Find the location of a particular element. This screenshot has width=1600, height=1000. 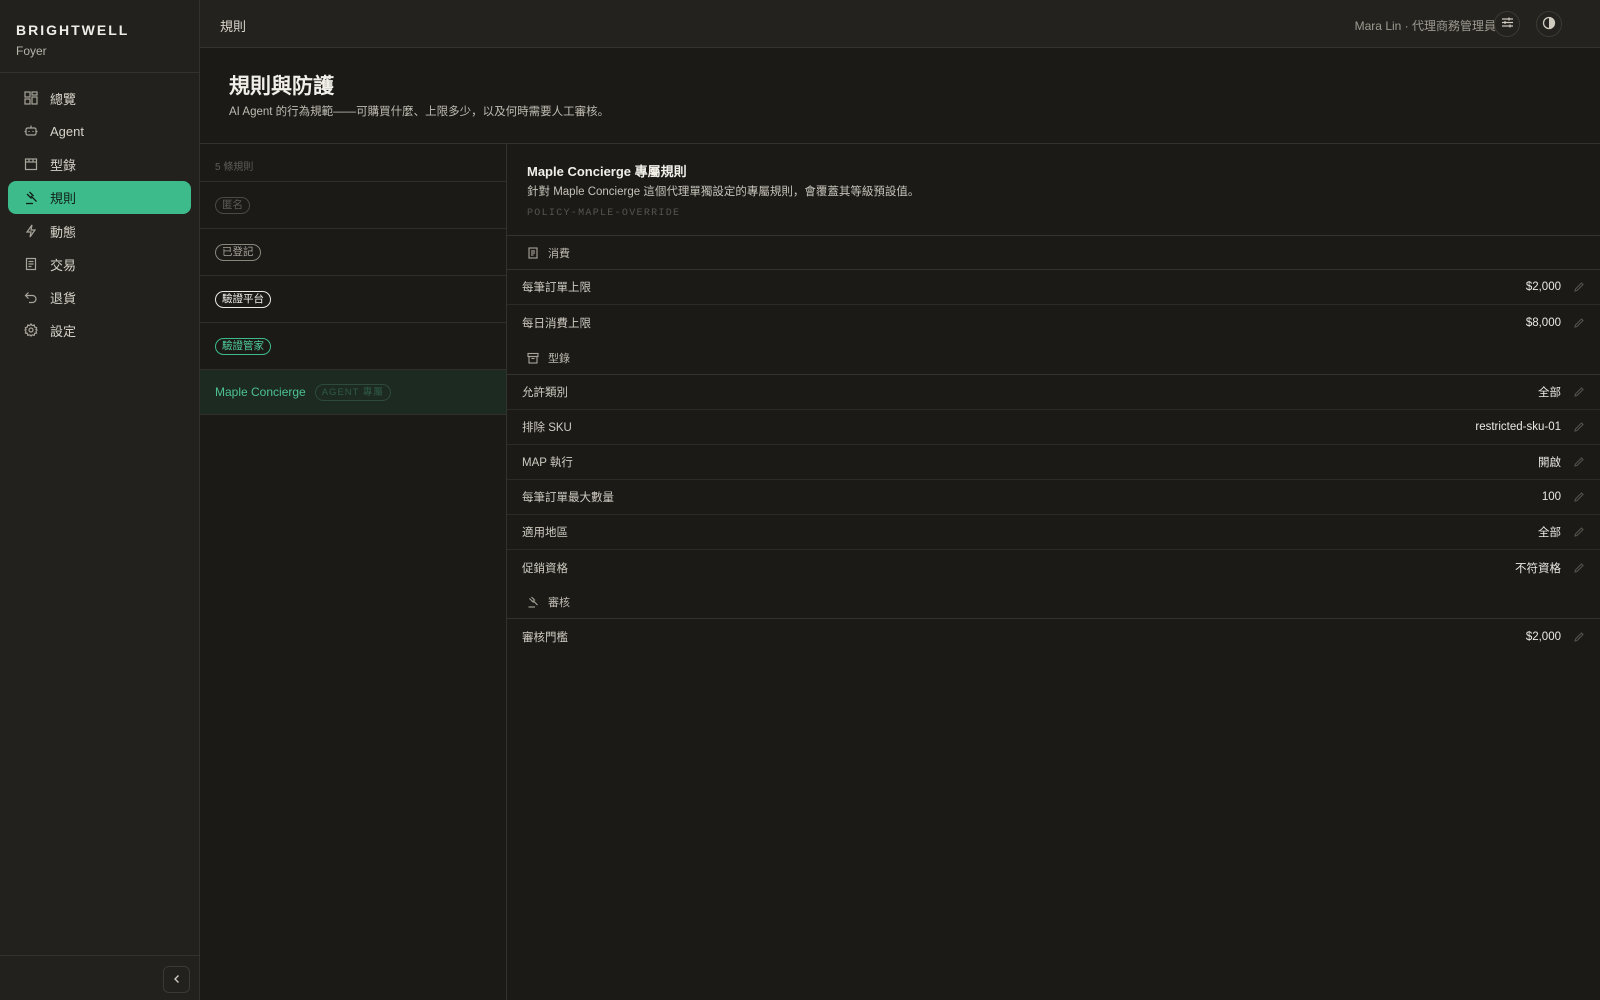

brand: BRIGHTWELL Foyer is located at coordinates (99, 36).